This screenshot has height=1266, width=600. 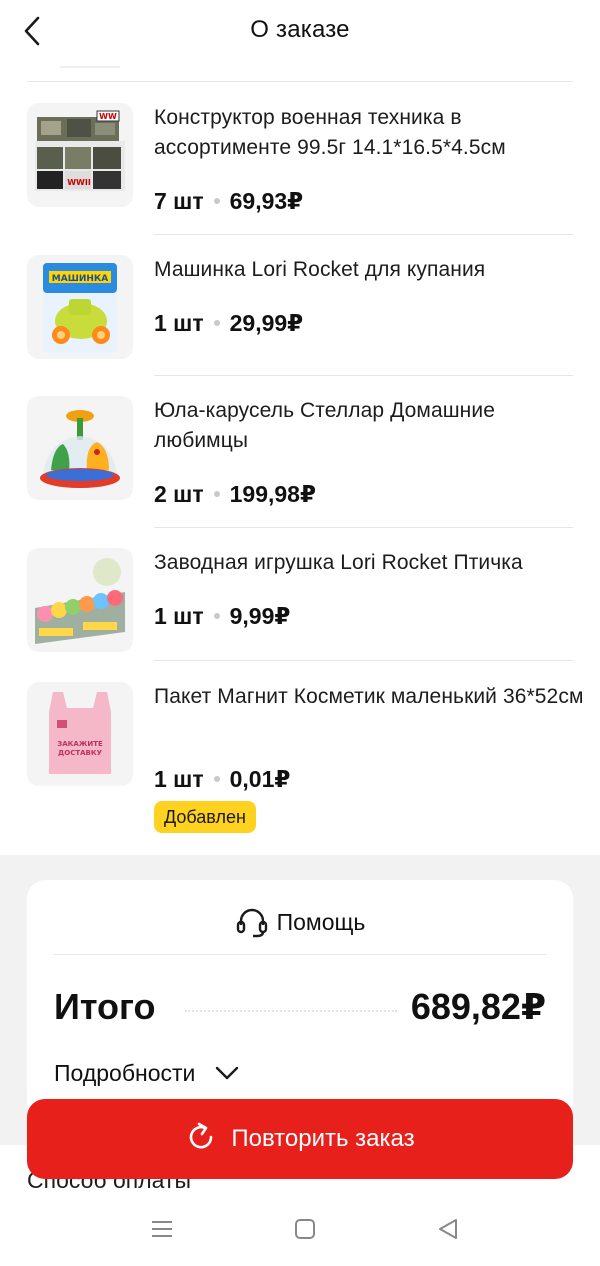 What do you see at coordinates (323, 1138) in the screenshot?
I see `repeat-order-label: Повторить заказ` at bounding box center [323, 1138].